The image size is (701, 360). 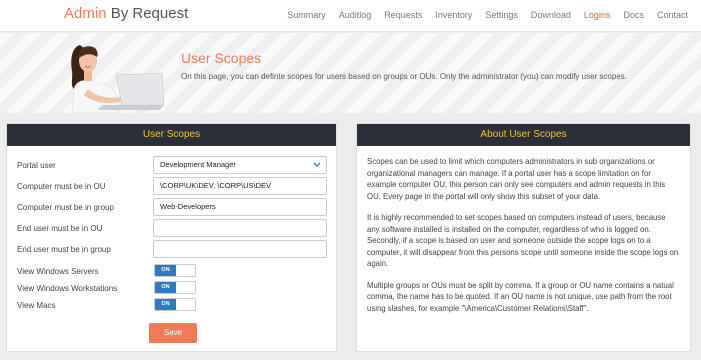 What do you see at coordinates (173, 333) in the screenshot?
I see `save-button: Save` at bounding box center [173, 333].